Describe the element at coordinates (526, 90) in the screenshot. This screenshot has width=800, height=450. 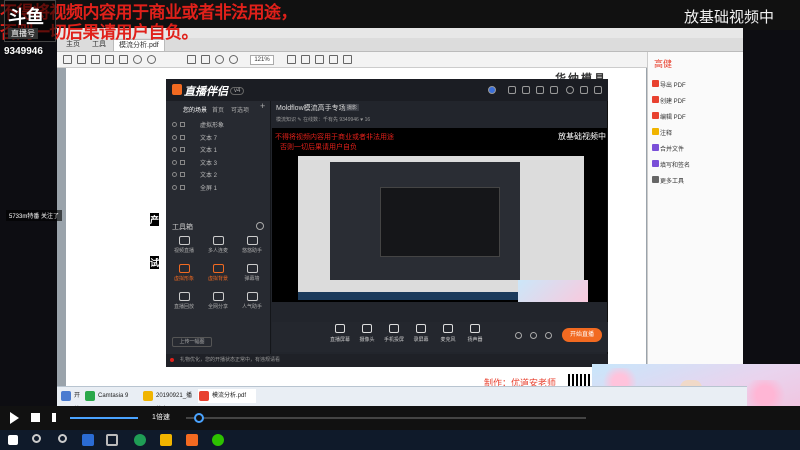
I see `message-icon` at that location.